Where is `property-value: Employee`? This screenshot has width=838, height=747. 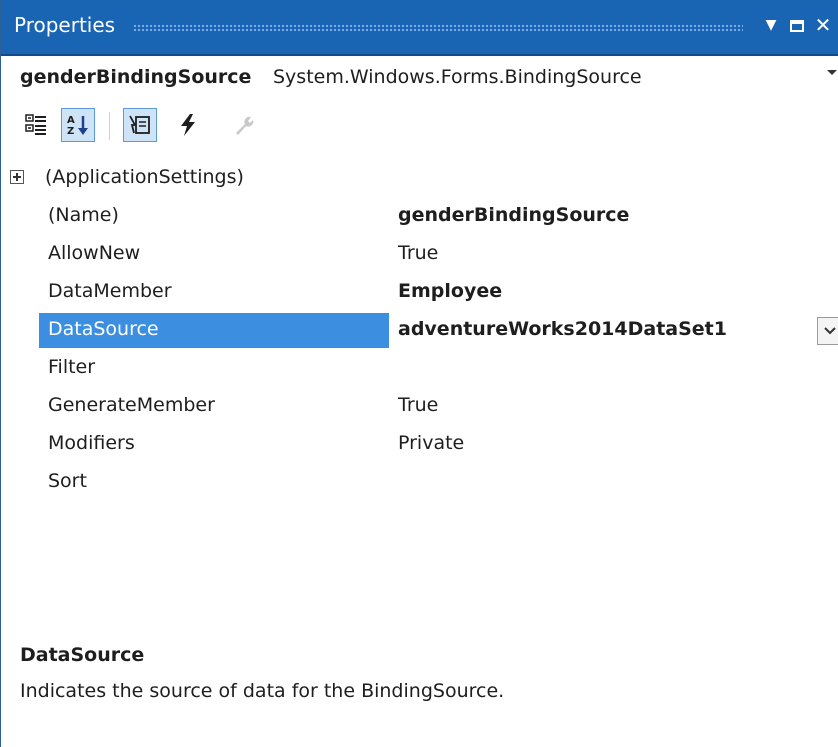
property-value: Employee is located at coordinates (450, 291).